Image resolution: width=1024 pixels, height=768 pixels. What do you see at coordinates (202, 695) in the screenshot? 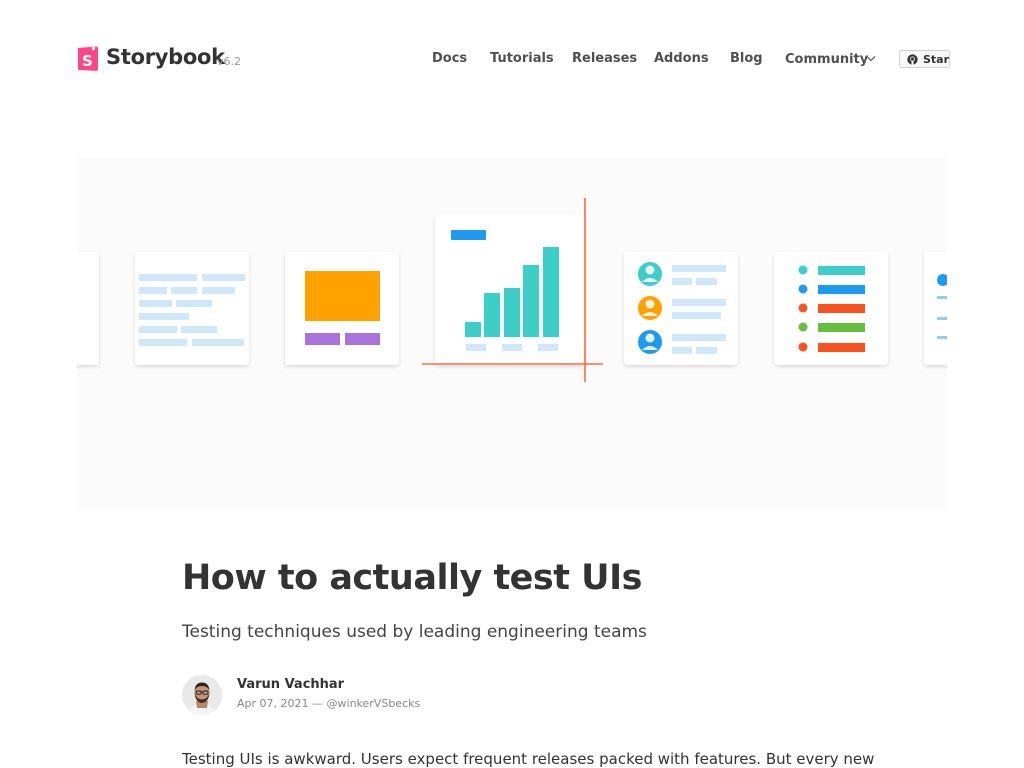
I see `author-avatar` at bounding box center [202, 695].